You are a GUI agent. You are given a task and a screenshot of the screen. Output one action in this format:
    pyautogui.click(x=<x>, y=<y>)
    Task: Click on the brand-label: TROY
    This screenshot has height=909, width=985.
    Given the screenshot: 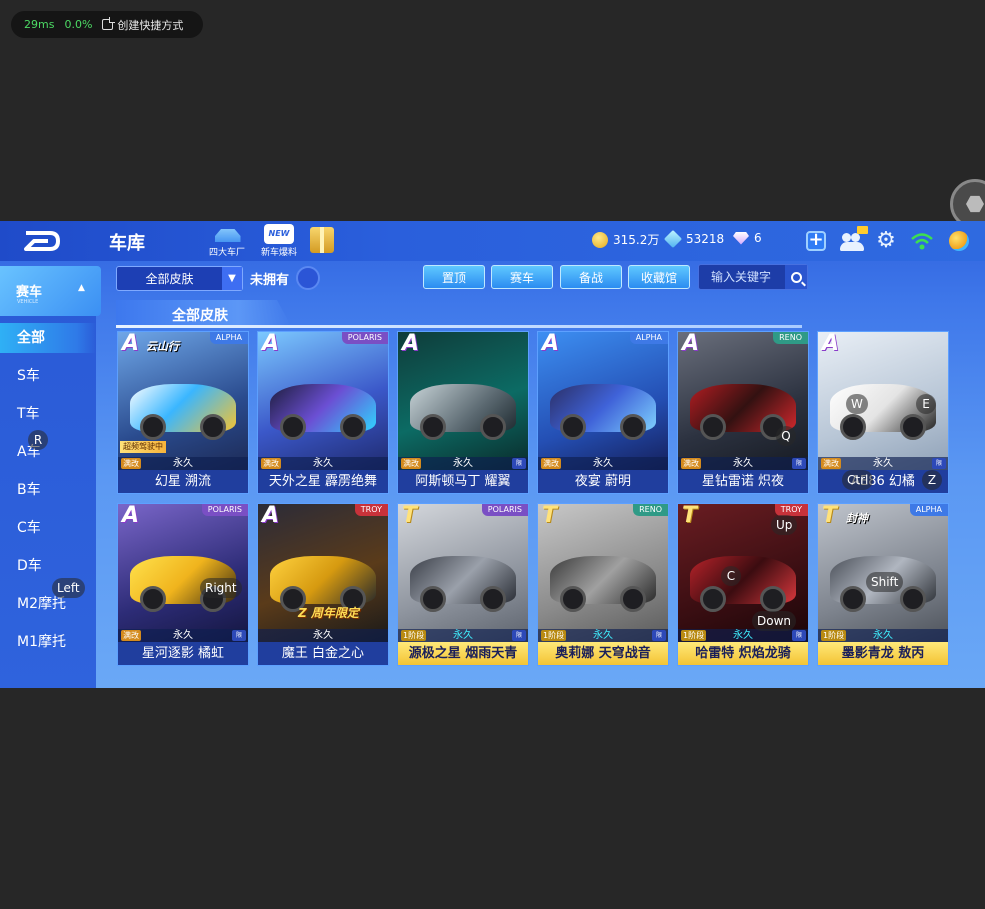 What is the action you would take?
    pyautogui.click(x=371, y=510)
    